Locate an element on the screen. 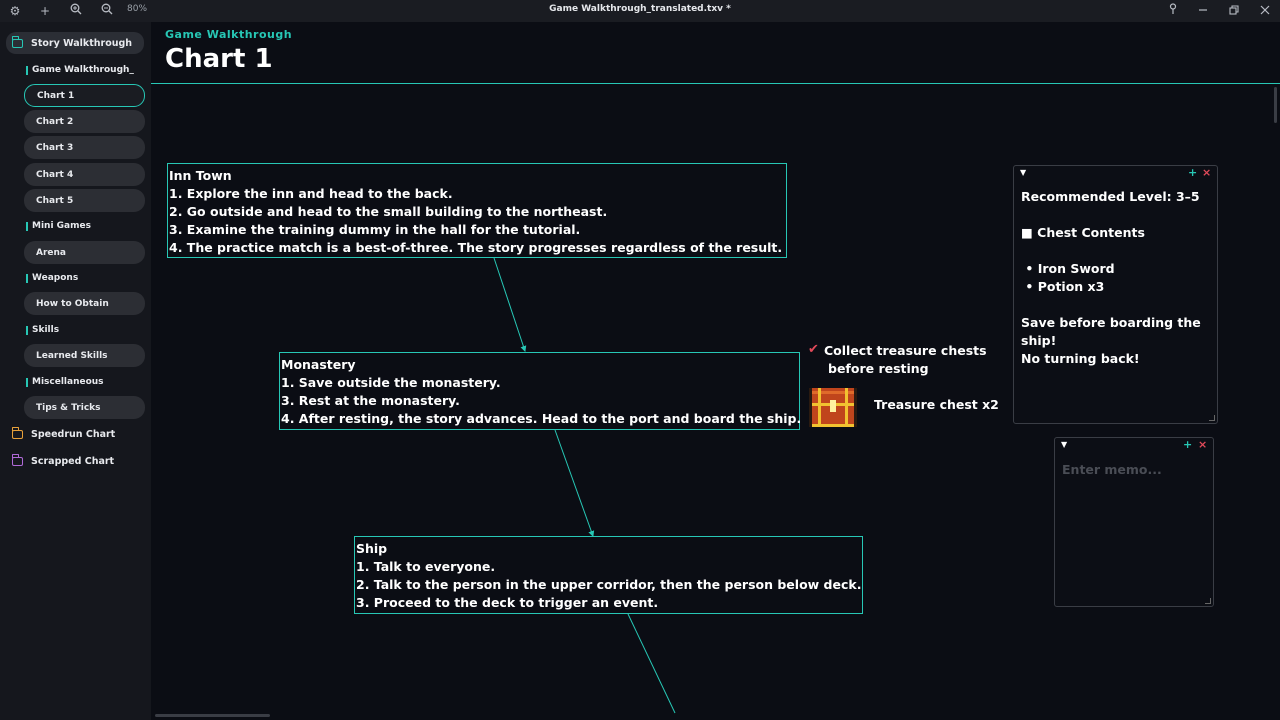 The image size is (1280, 720). zoom-in-icon is located at coordinates (76, 11).